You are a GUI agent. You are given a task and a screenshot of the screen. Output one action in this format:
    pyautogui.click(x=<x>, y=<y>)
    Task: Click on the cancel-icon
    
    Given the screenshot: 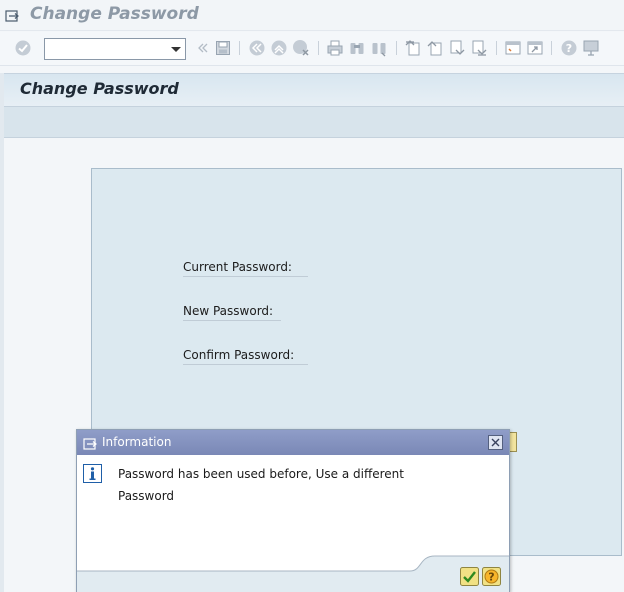 What is the action you would take?
    pyautogui.click(x=301, y=48)
    